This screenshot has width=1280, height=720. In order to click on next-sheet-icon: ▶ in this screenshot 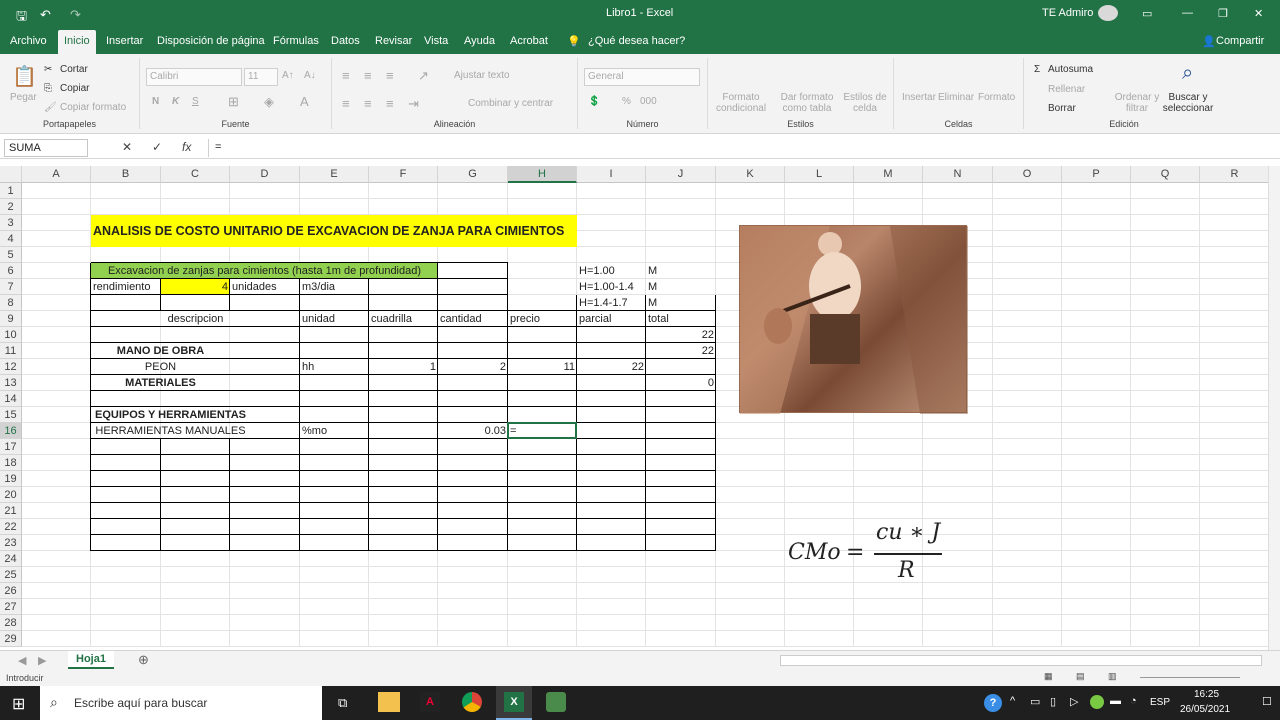, I will do `click(42, 660)`.